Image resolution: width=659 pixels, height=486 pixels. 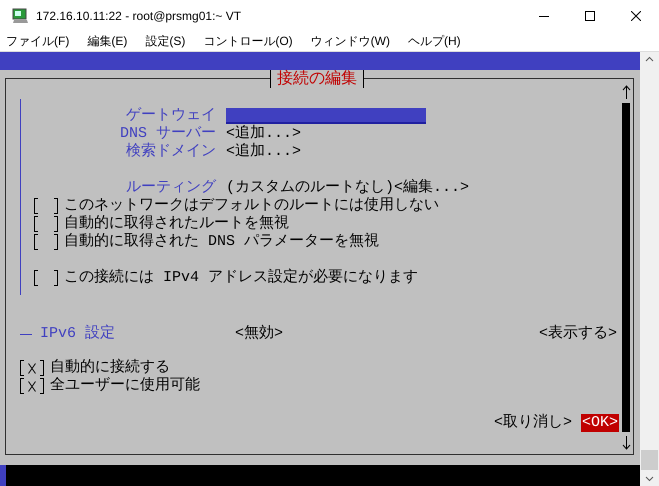 What do you see at coordinates (387, 334) in the screenshot?
I see `ipv6-mode-dropdown: <無効>` at bounding box center [387, 334].